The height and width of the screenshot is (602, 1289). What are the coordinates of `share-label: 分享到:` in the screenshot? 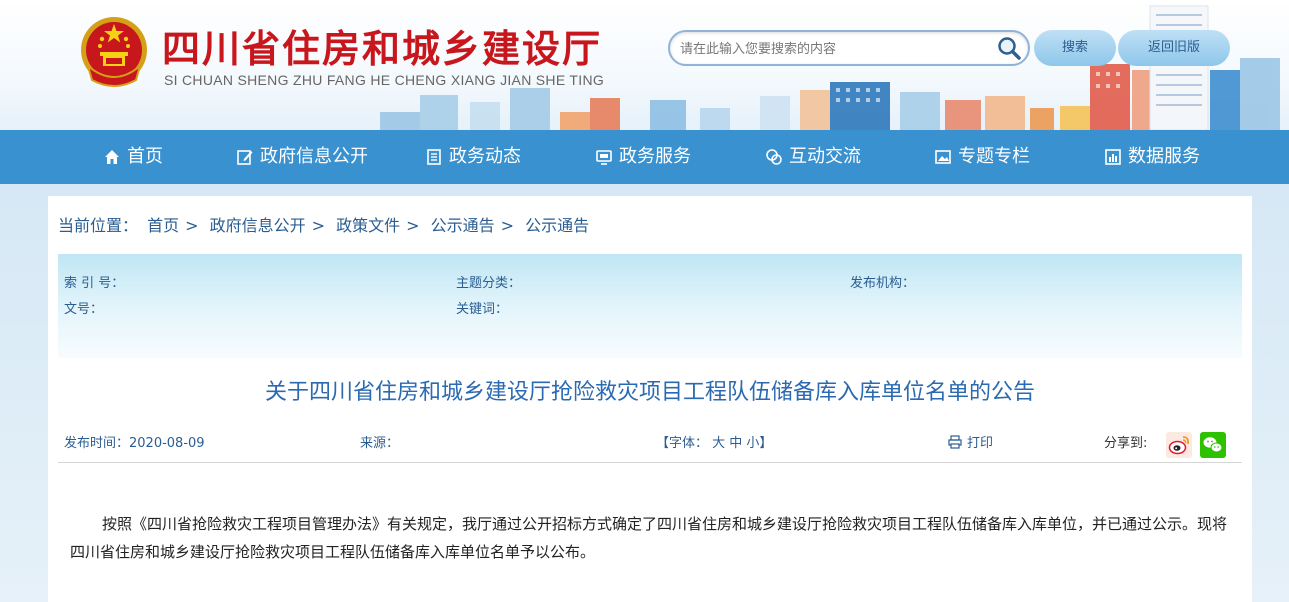 It's located at (1126, 443).